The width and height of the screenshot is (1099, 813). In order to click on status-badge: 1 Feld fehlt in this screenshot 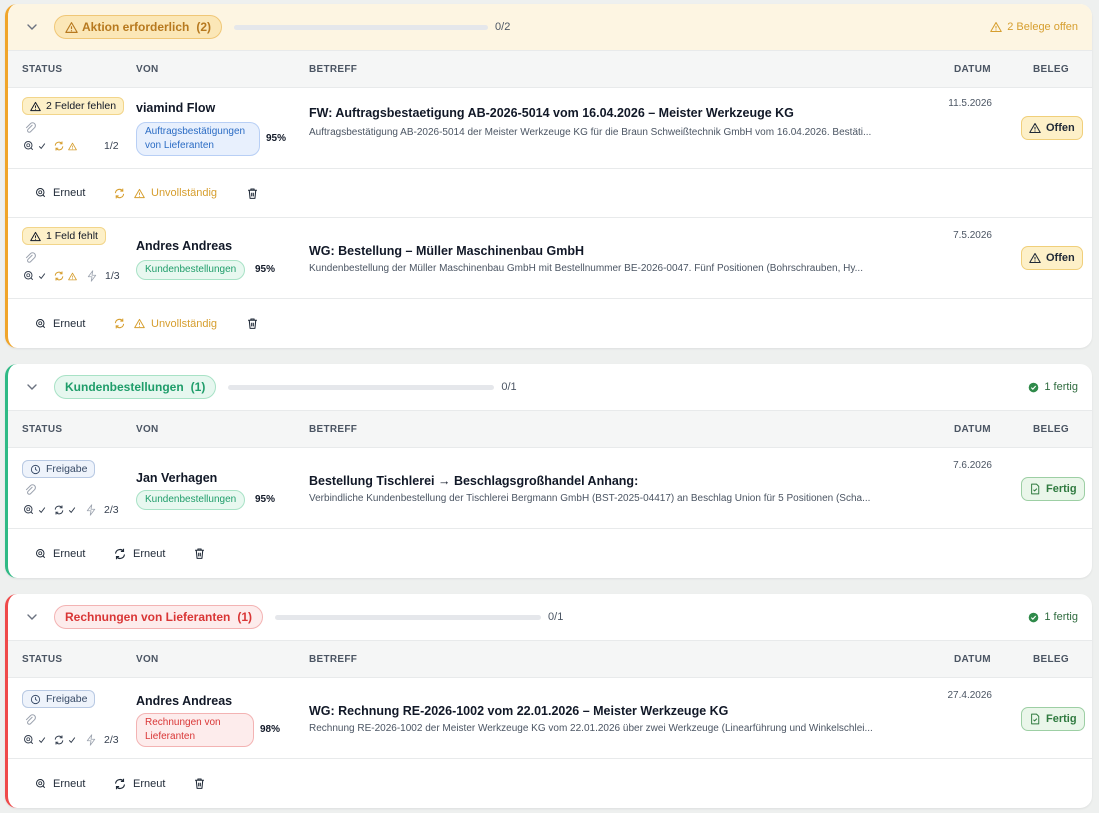, I will do `click(64, 236)`.